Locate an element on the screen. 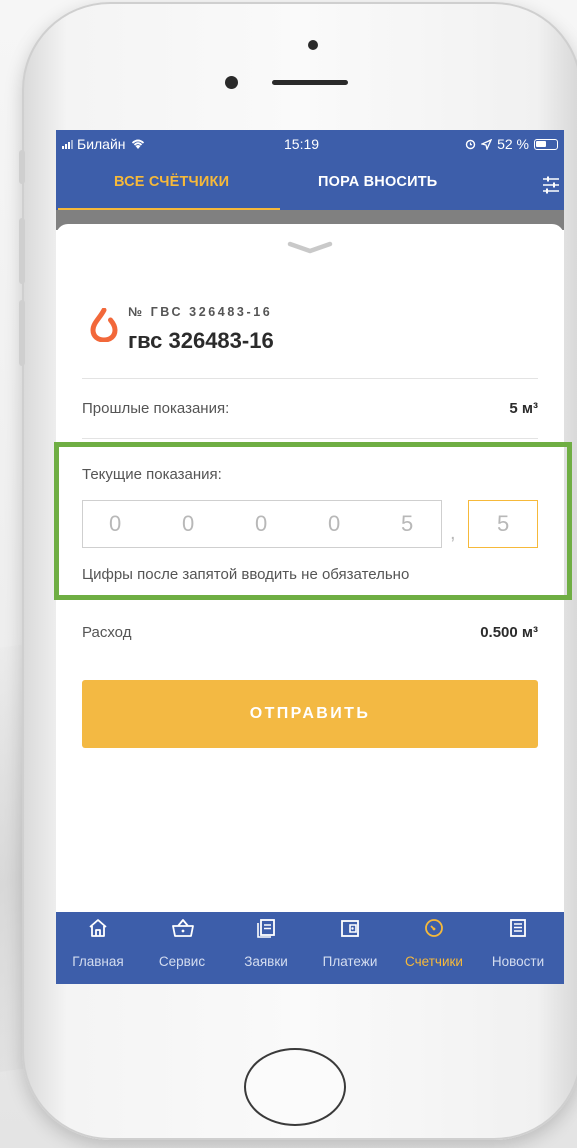 The height and width of the screenshot is (1148, 577). nav-label: Платежи is located at coordinates (350, 961).